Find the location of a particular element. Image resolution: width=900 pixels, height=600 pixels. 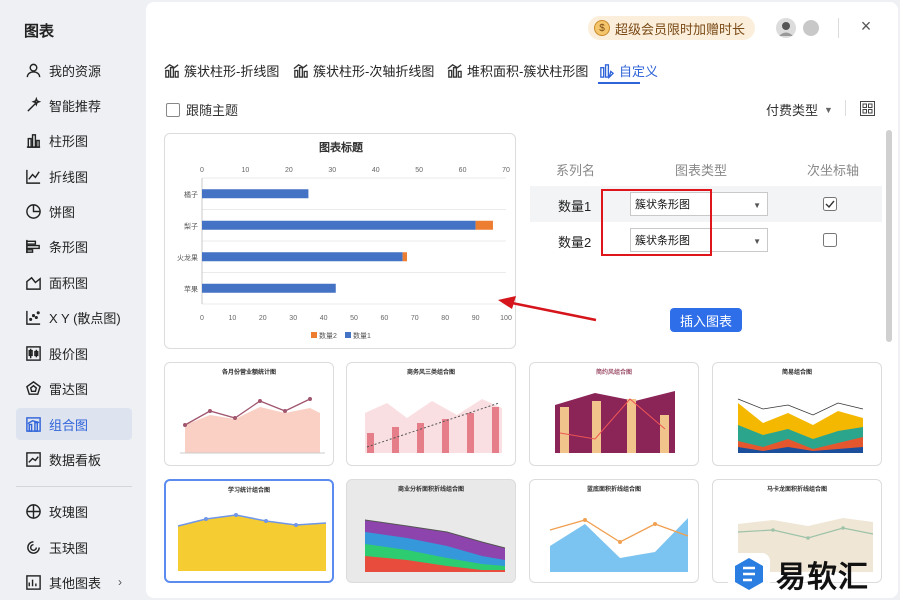

sidebar-item-smart-recommend: 智能推荐 is located at coordinates (74, 105).